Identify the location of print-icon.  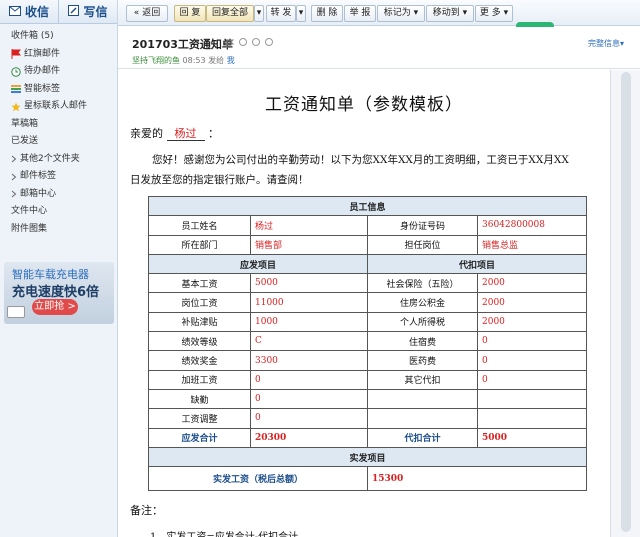
(256, 42).